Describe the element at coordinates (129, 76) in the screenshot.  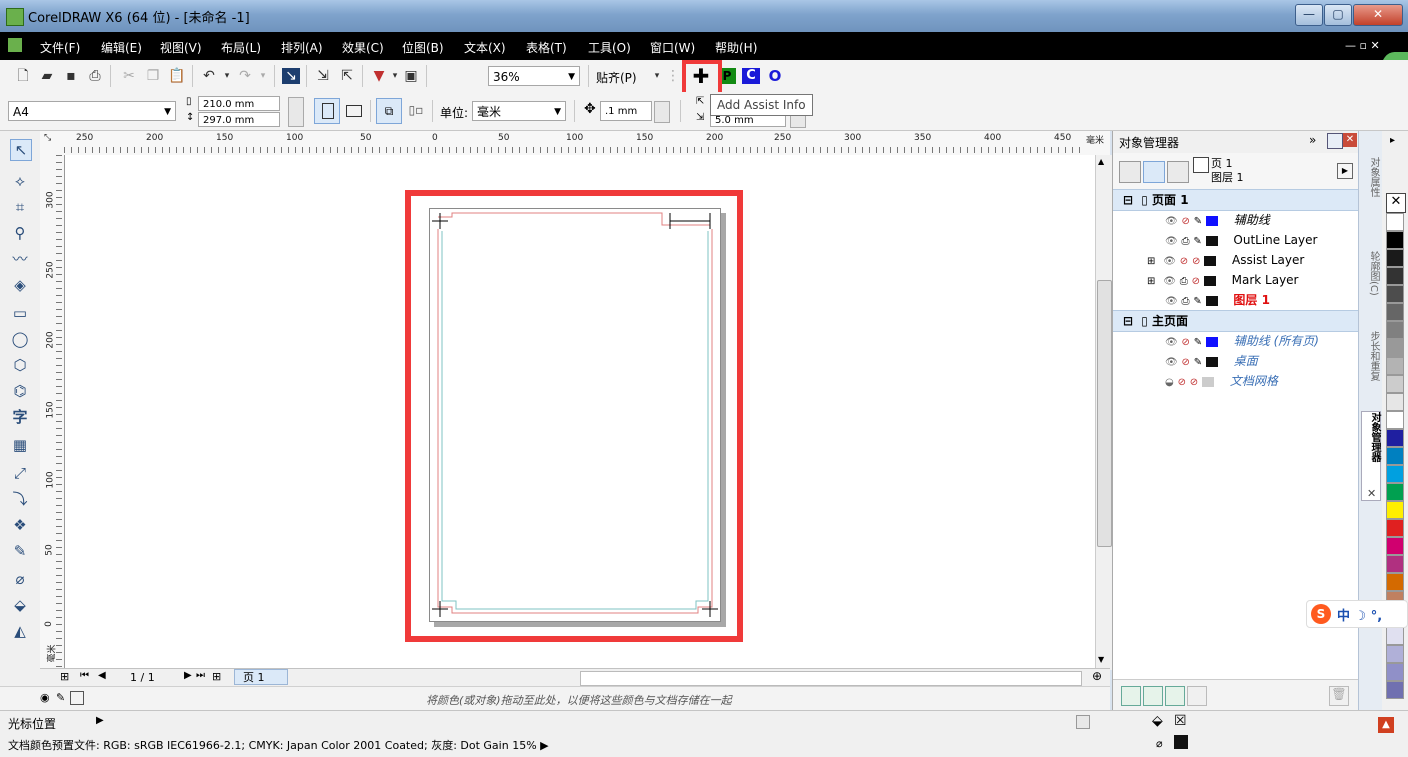
I see `cut-icon: ✂` at that location.